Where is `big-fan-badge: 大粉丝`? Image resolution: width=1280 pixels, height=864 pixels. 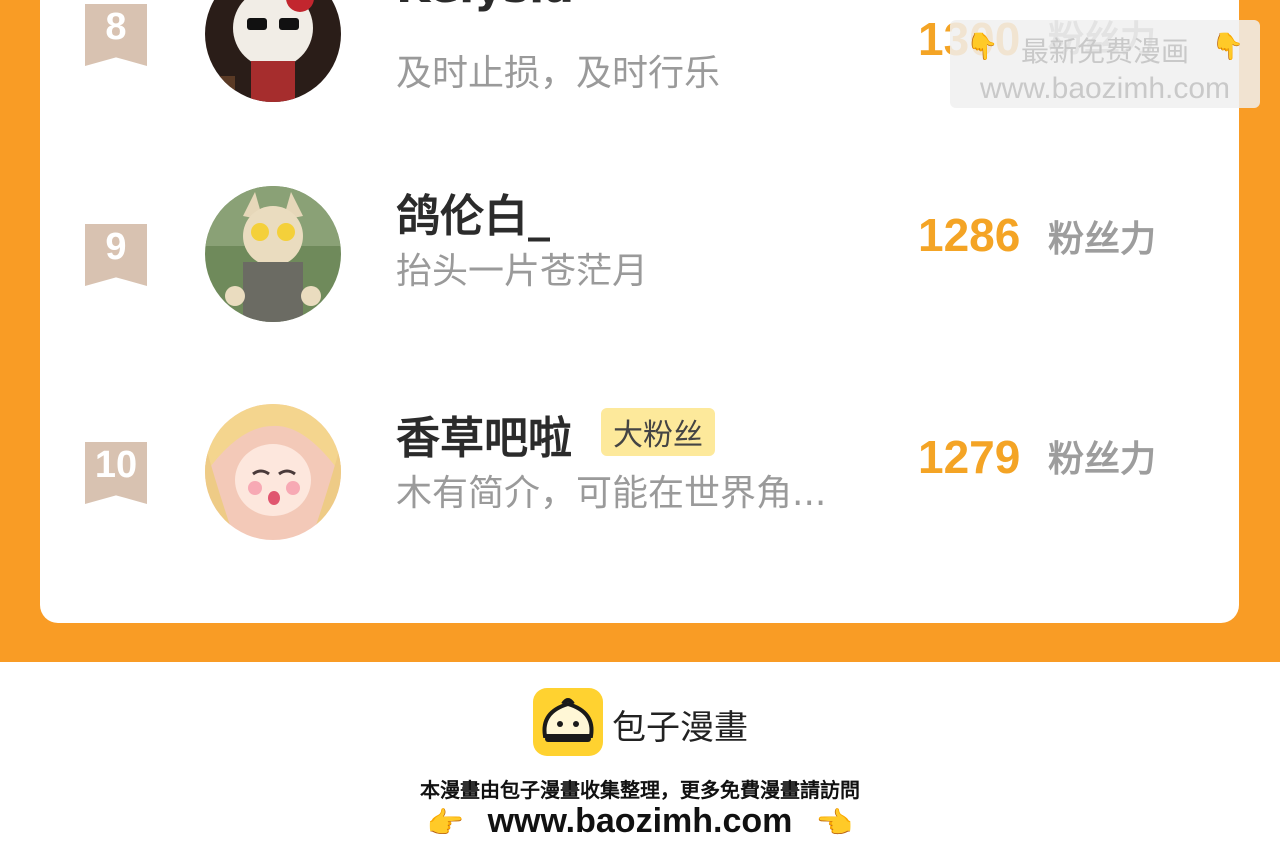 big-fan-badge: 大粉丝 is located at coordinates (658, 432).